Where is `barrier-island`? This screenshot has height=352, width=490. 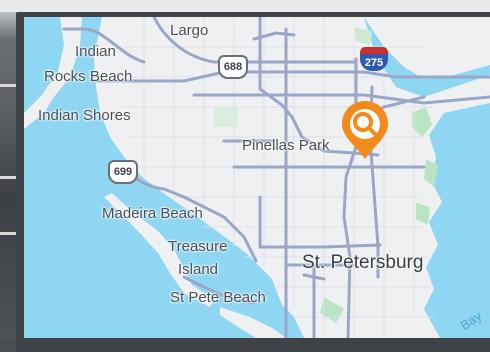 barrier-island is located at coordinates (253, 322).